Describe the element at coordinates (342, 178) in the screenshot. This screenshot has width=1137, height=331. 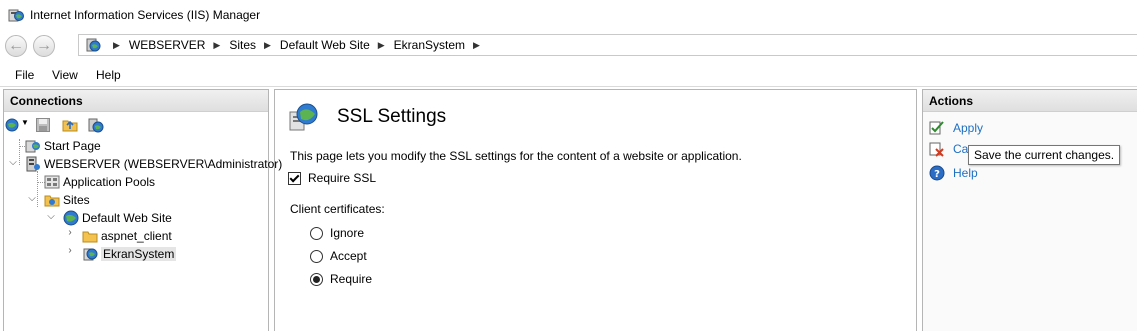
I see `require-ssl-label: Require SSL` at that location.